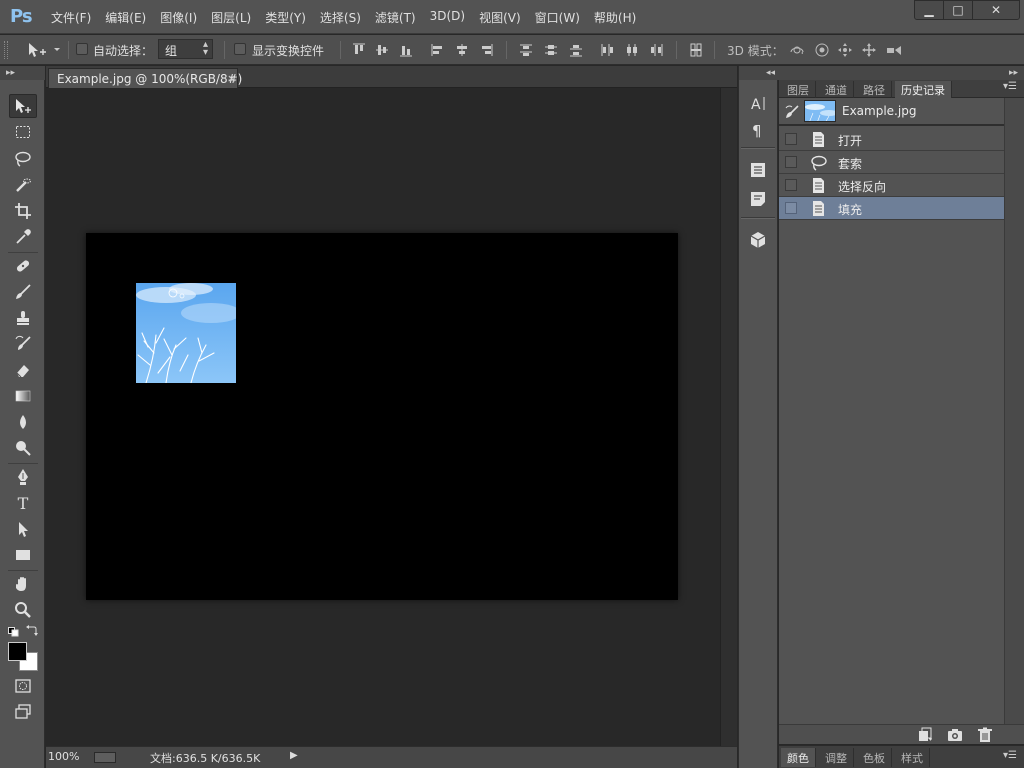 Image resolution: width=1024 pixels, height=768 pixels. I want to click on rectangular-marquee-tool-icon, so click(23, 132).